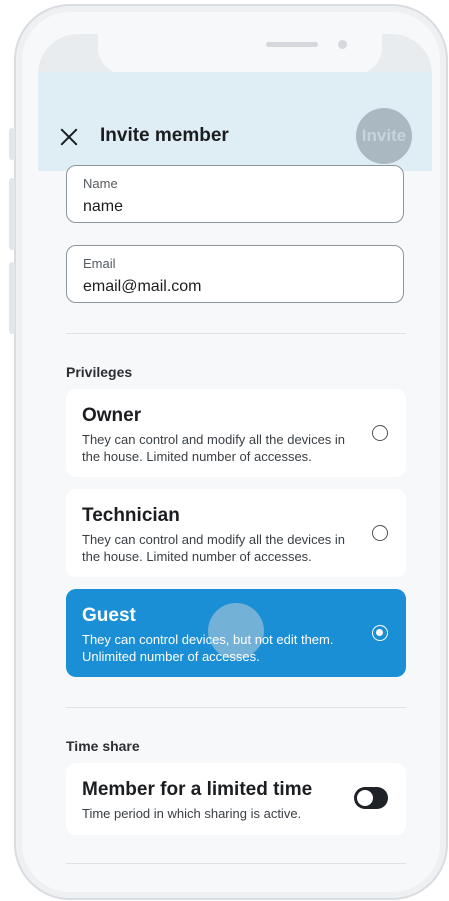  What do you see at coordinates (131, 515) in the screenshot?
I see `privilege-option-title: Technician` at bounding box center [131, 515].